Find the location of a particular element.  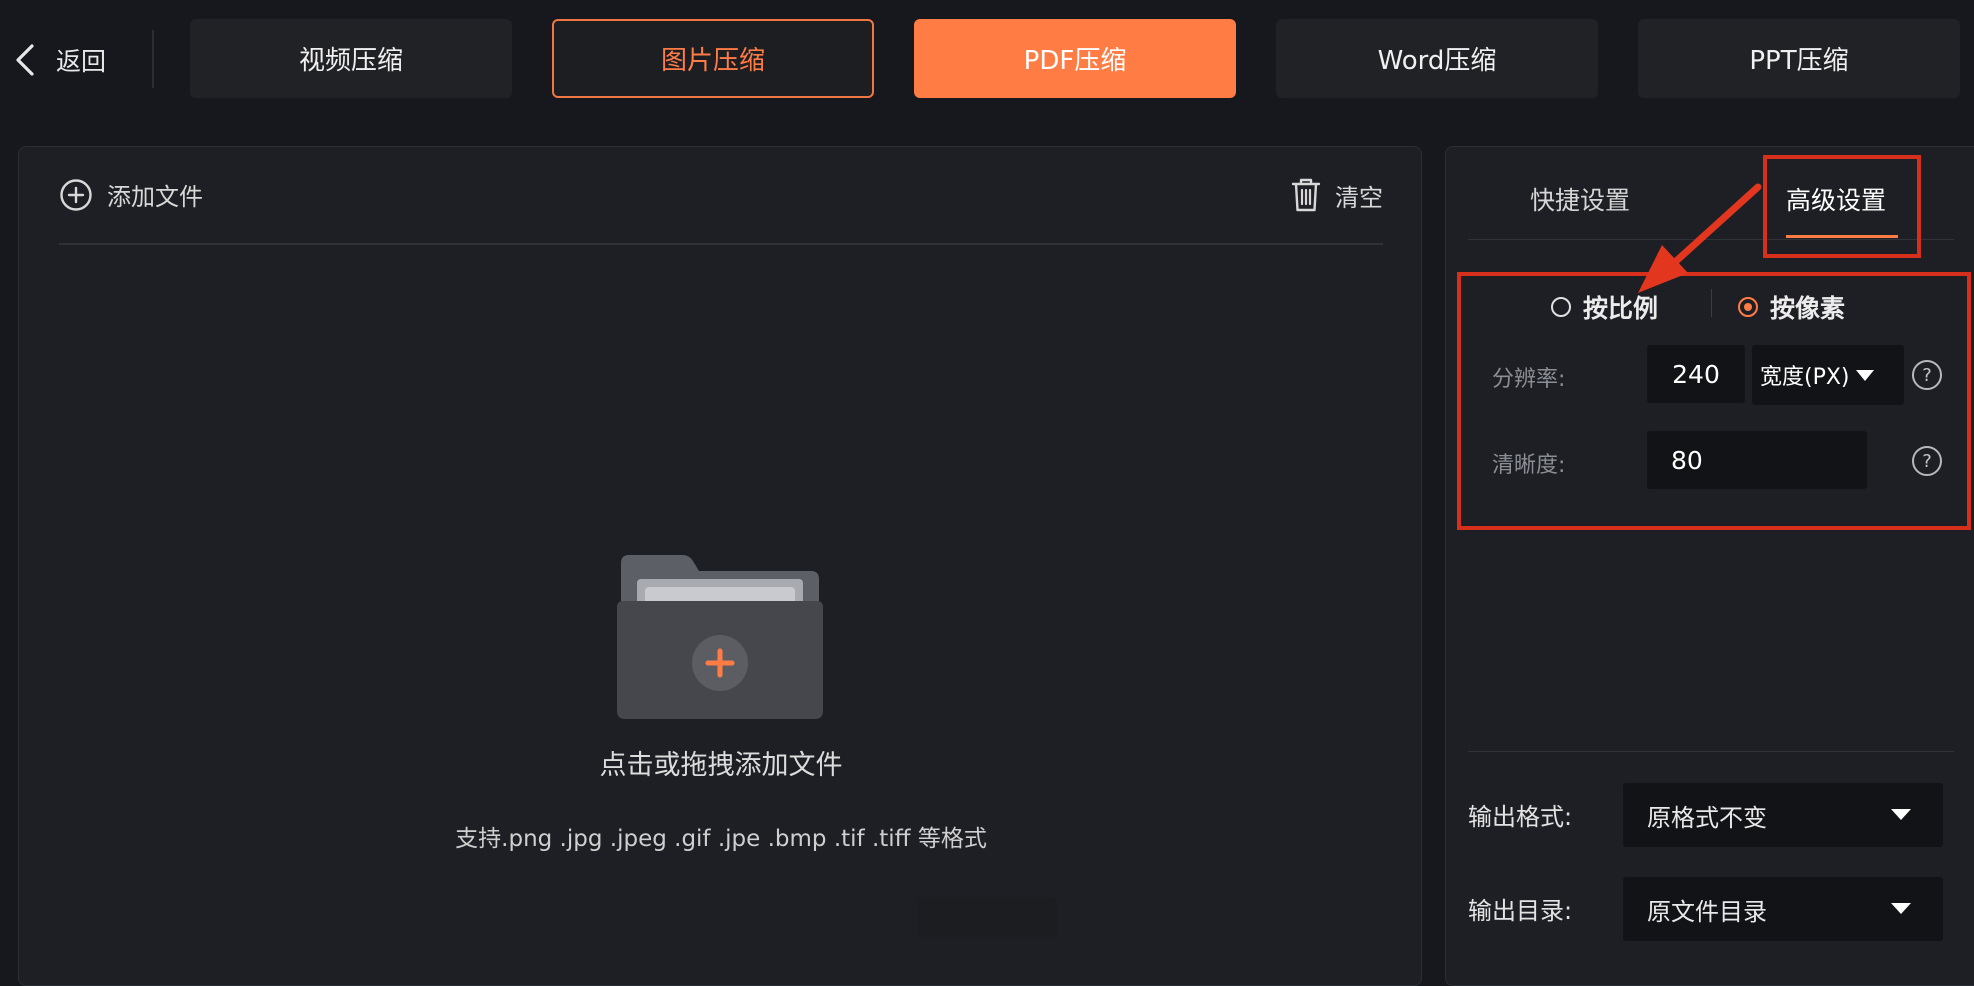

back-button: 返回 is located at coordinates (60, 60).